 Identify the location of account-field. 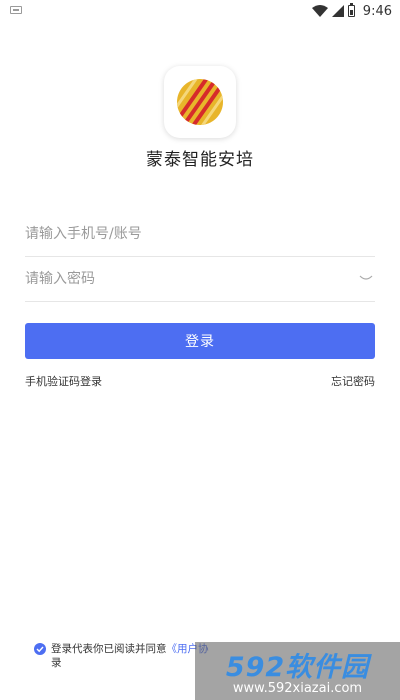
(200, 234).